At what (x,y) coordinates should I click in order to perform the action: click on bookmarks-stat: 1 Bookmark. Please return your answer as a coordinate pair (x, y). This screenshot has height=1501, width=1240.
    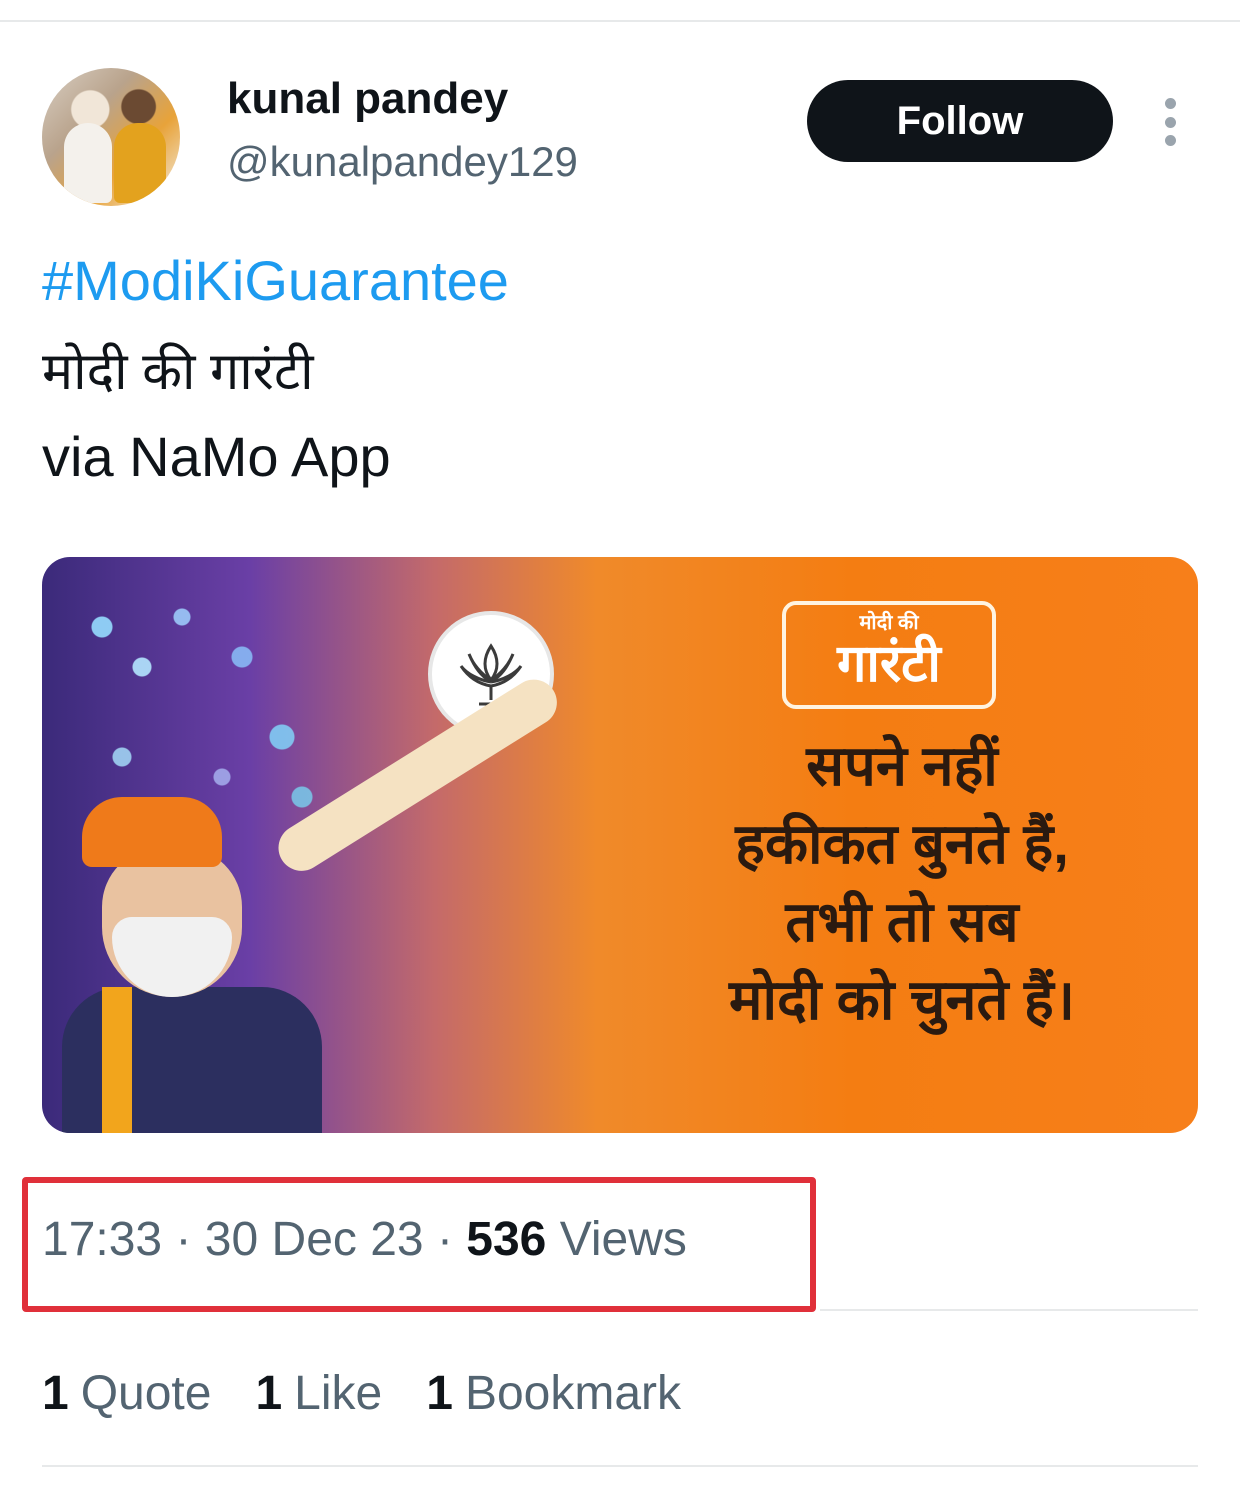
    Looking at the image, I should click on (553, 1393).